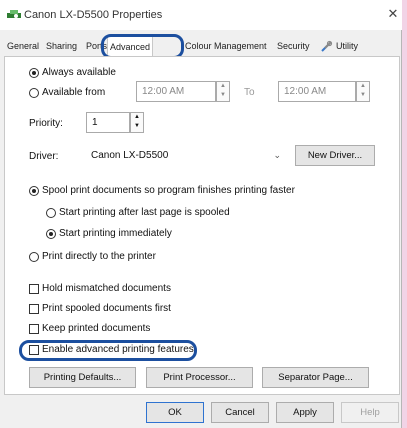 Image resolution: width=407 pixels, height=428 pixels. What do you see at coordinates (34, 309) in the screenshot?
I see `spooled-first-checkbox` at bounding box center [34, 309].